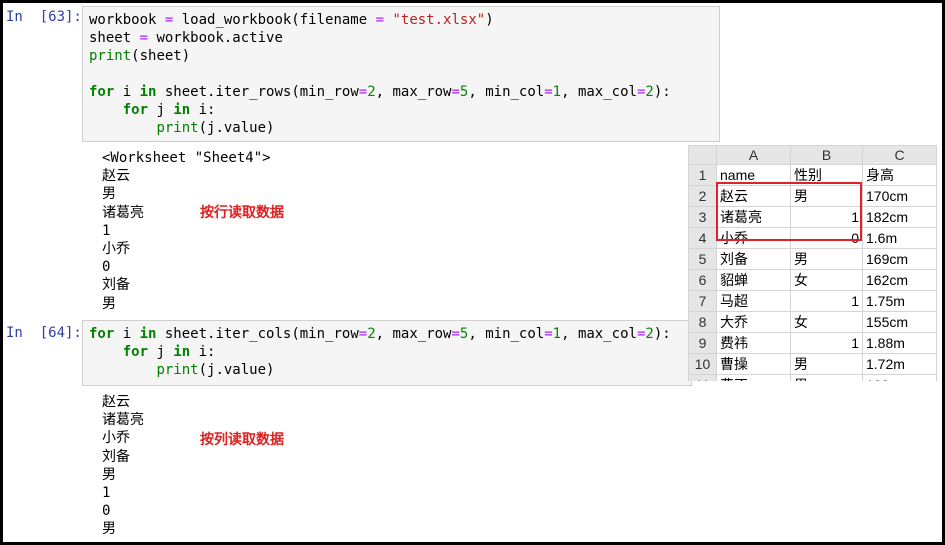  I want to click on row-header: 11, so click(702, 377).